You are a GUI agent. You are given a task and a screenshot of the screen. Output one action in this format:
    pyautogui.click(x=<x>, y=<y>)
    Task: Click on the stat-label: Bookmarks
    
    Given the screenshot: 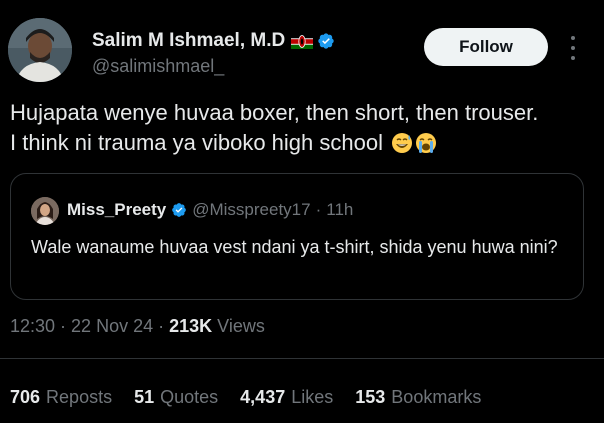 What is the action you would take?
    pyautogui.click(x=436, y=397)
    